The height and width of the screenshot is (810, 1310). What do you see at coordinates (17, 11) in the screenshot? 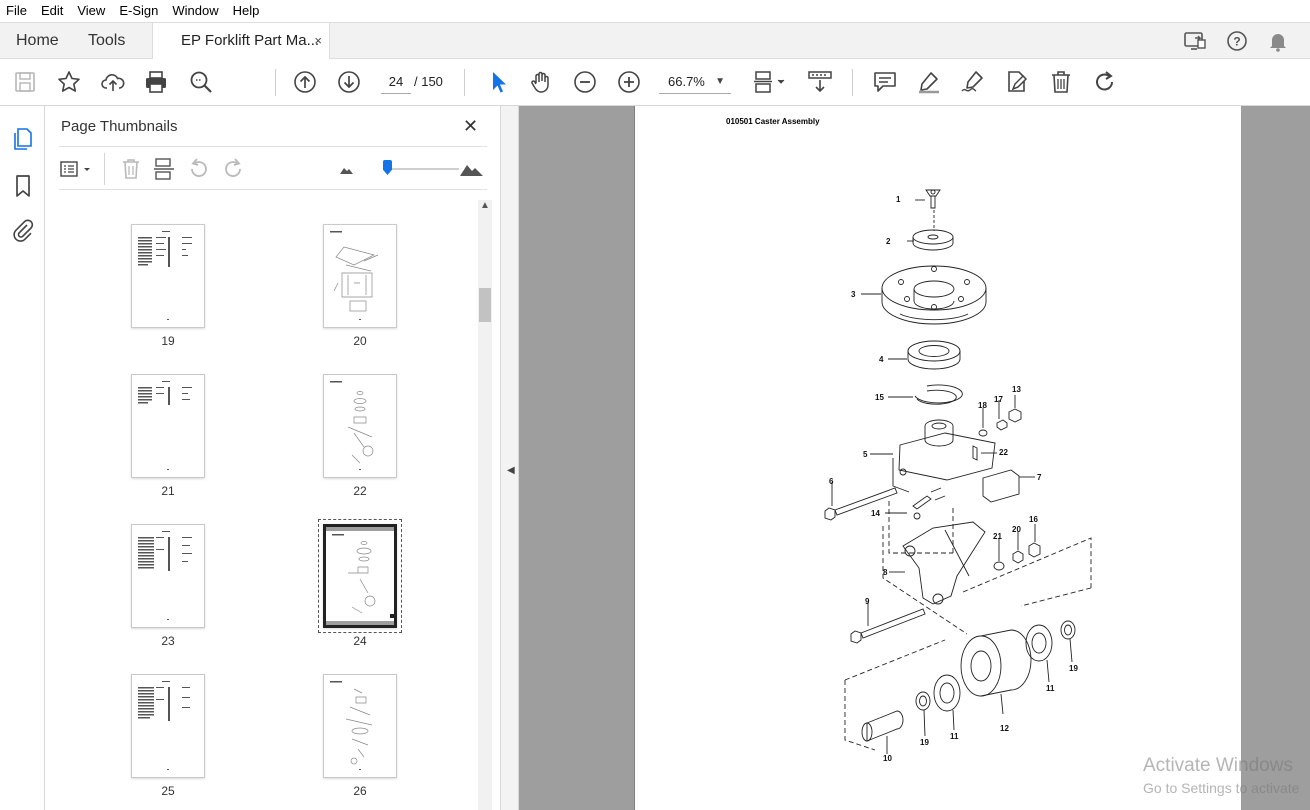
I see `menu-file: File` at bounding box center [17, 11].